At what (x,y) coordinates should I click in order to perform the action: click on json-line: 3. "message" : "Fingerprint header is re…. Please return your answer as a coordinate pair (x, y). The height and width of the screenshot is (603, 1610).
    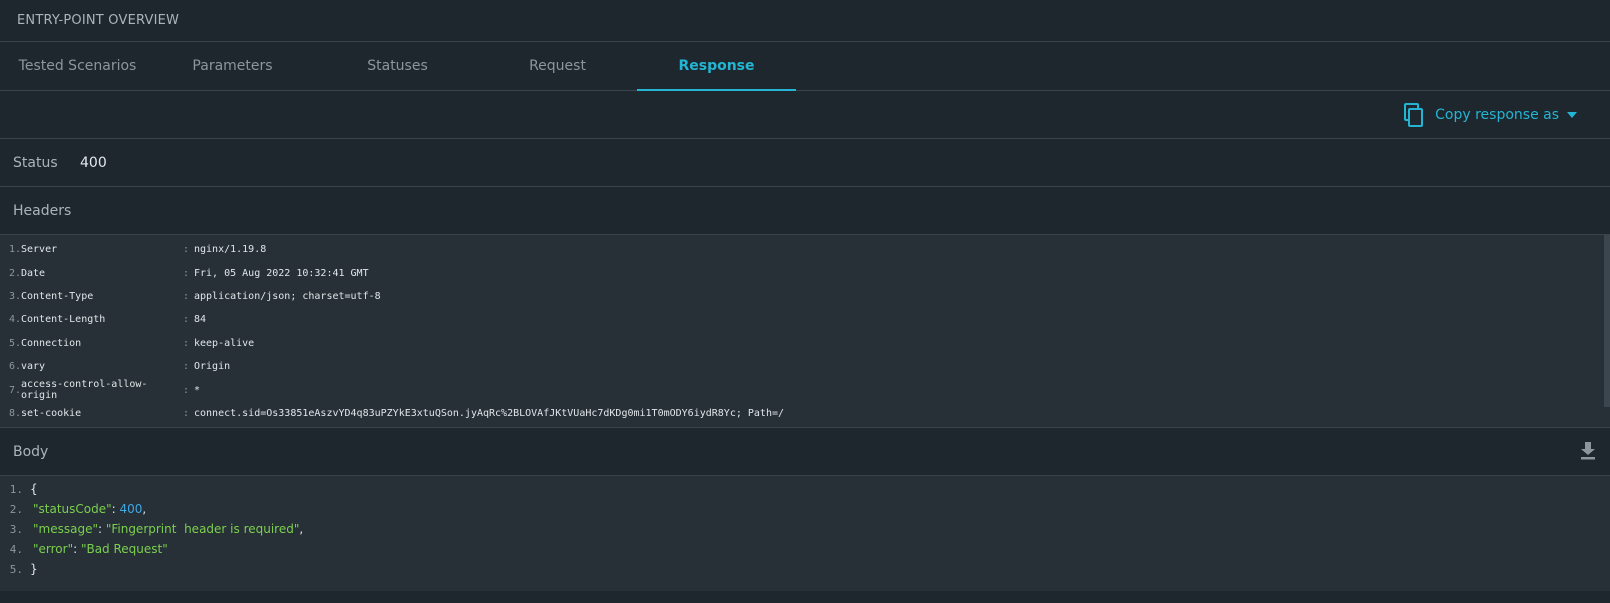
    Looking at the image, I should click on (805, 529).